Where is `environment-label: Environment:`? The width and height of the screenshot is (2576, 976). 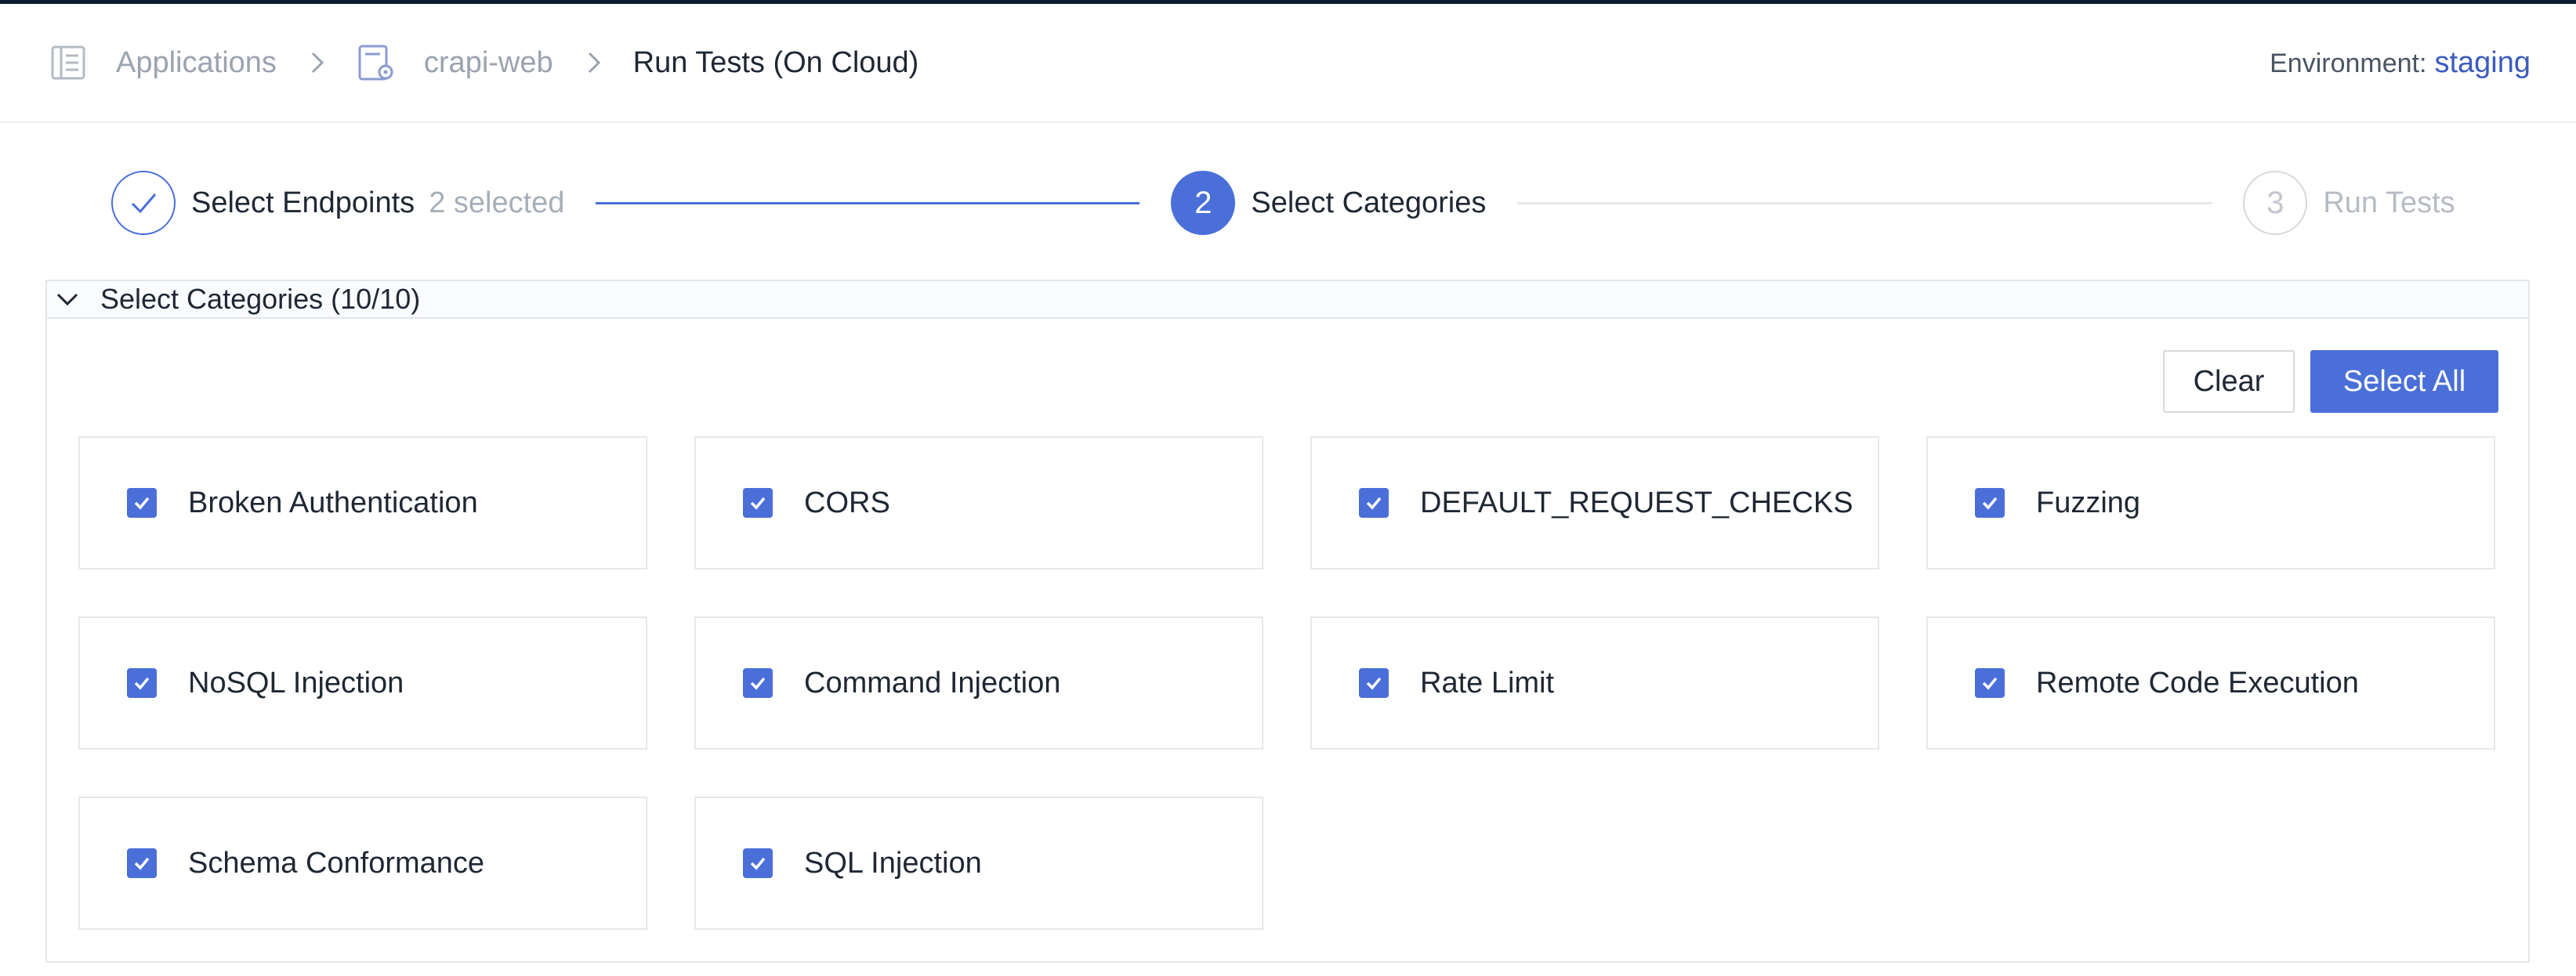 environment-label: Environment: is located at coordinates (2348, 63).